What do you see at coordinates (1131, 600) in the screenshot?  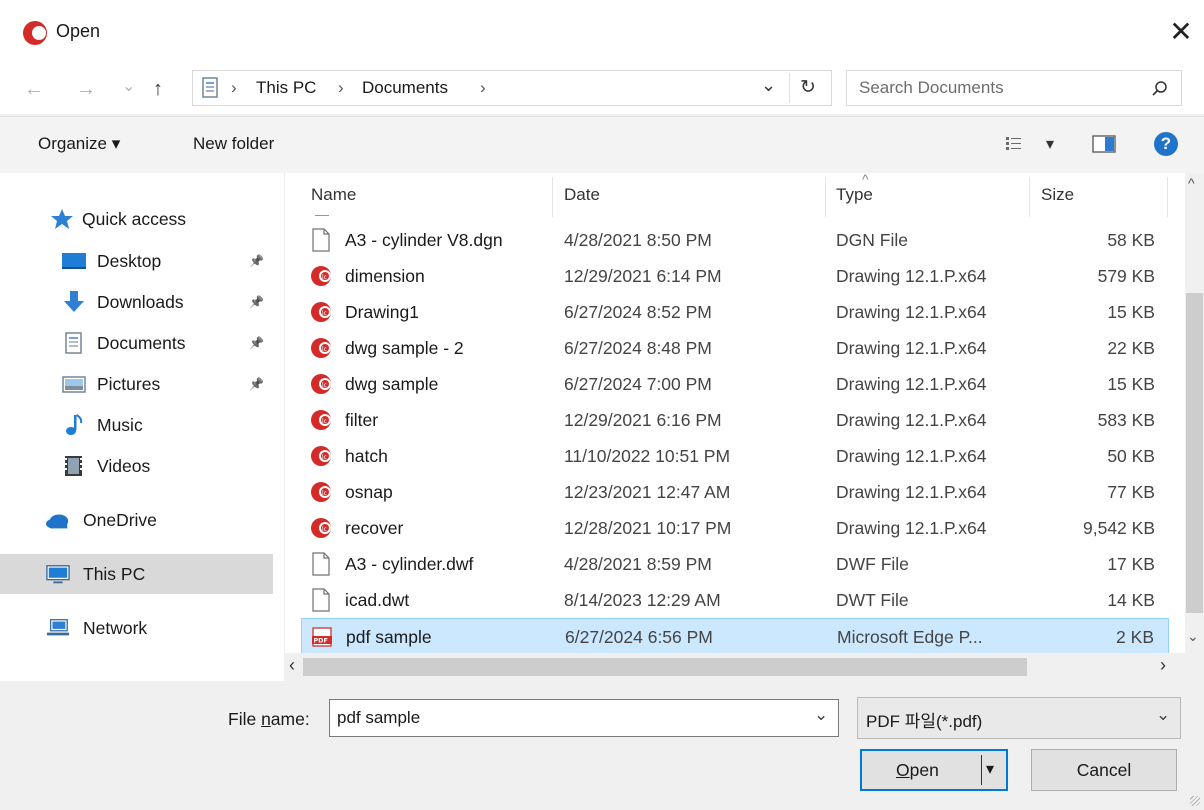 I see `file-size: 14 KB` at bounding box center [1131, 600].